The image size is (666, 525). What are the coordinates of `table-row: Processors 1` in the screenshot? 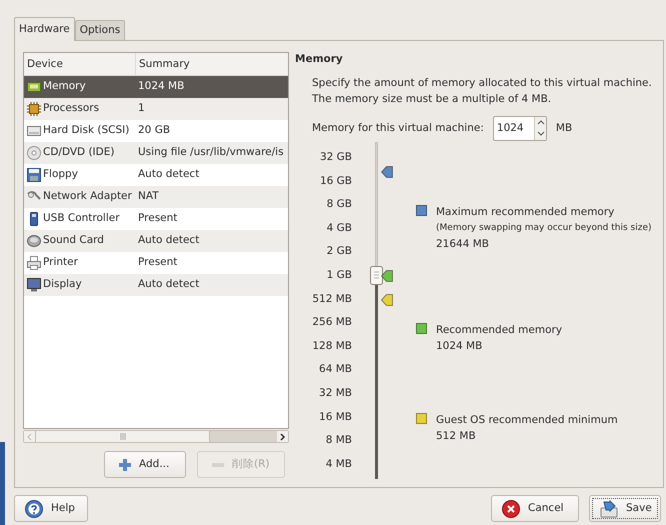 It's located at (156, 109).